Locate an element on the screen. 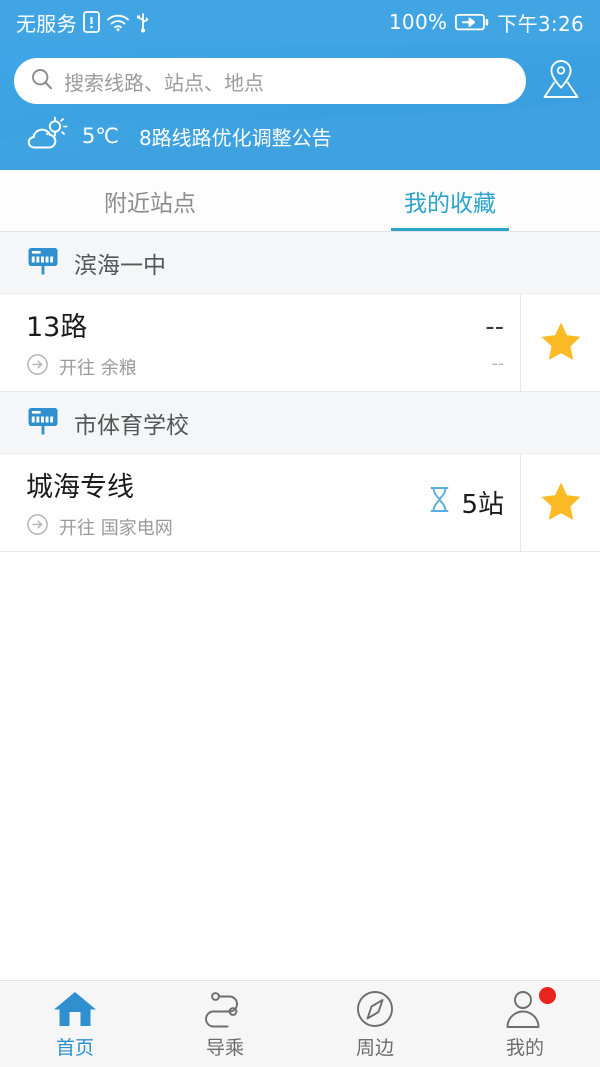 The width and height of the screenshot is (600, 1067). search-icon is located at coordinates (42, 81).